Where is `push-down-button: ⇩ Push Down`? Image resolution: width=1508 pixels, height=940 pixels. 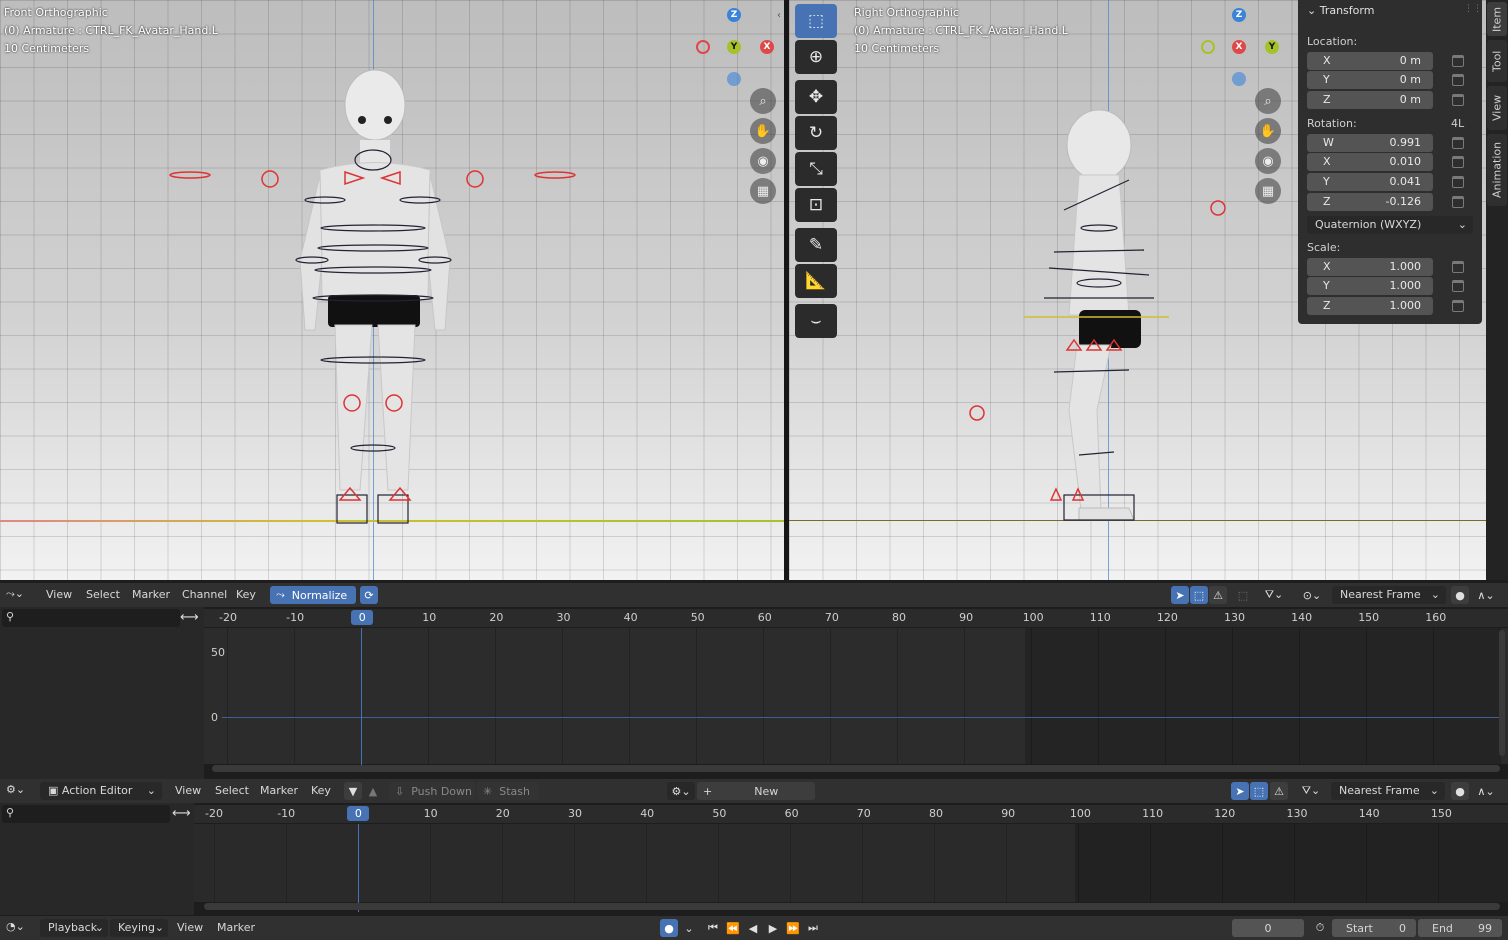
push-down-button: ⇩ Push Down is located at coordinates (432, 791).